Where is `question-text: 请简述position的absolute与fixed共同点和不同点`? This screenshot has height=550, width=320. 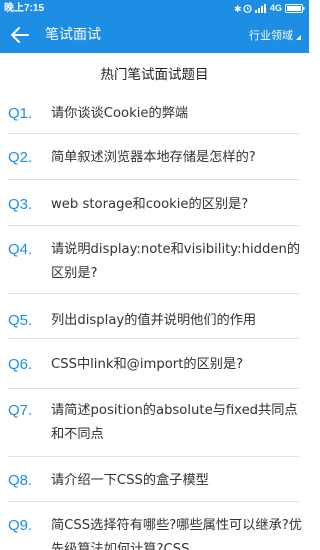 question-text: 请简述position的absolute与fixed共同点和不同点 is located at coordinates (174, 422).